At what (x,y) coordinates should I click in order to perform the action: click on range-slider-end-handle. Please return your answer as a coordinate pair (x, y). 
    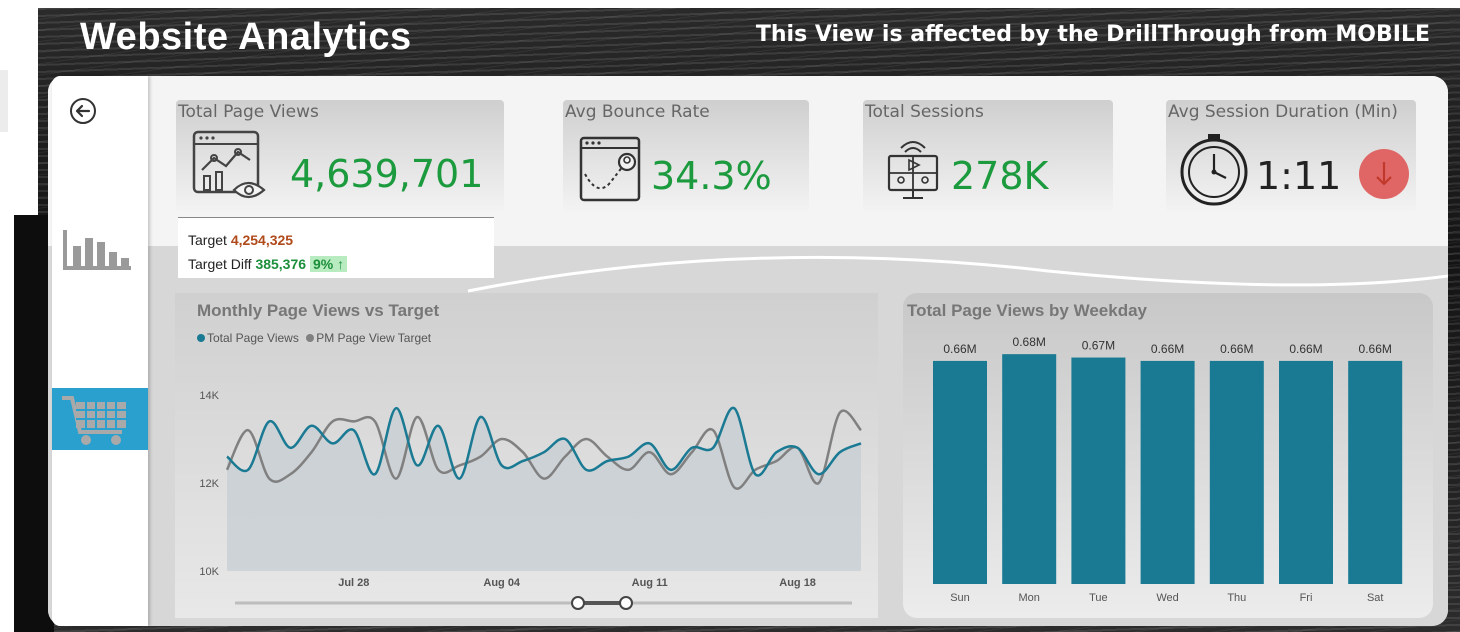
    Looking at the image, I should click on (626, 603).